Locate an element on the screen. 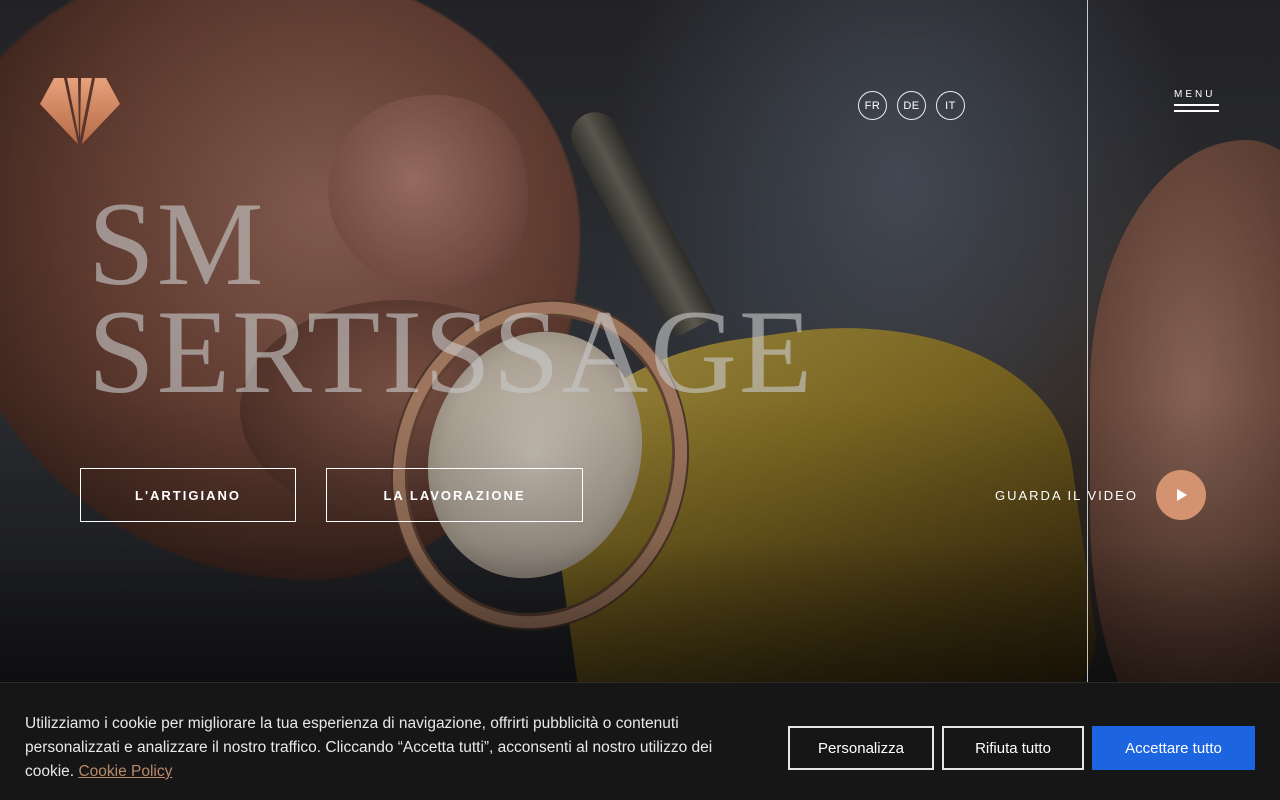 This screenshot has width=1280, height=800. hero-title-line1: SM is located at coordinates (177, 243).